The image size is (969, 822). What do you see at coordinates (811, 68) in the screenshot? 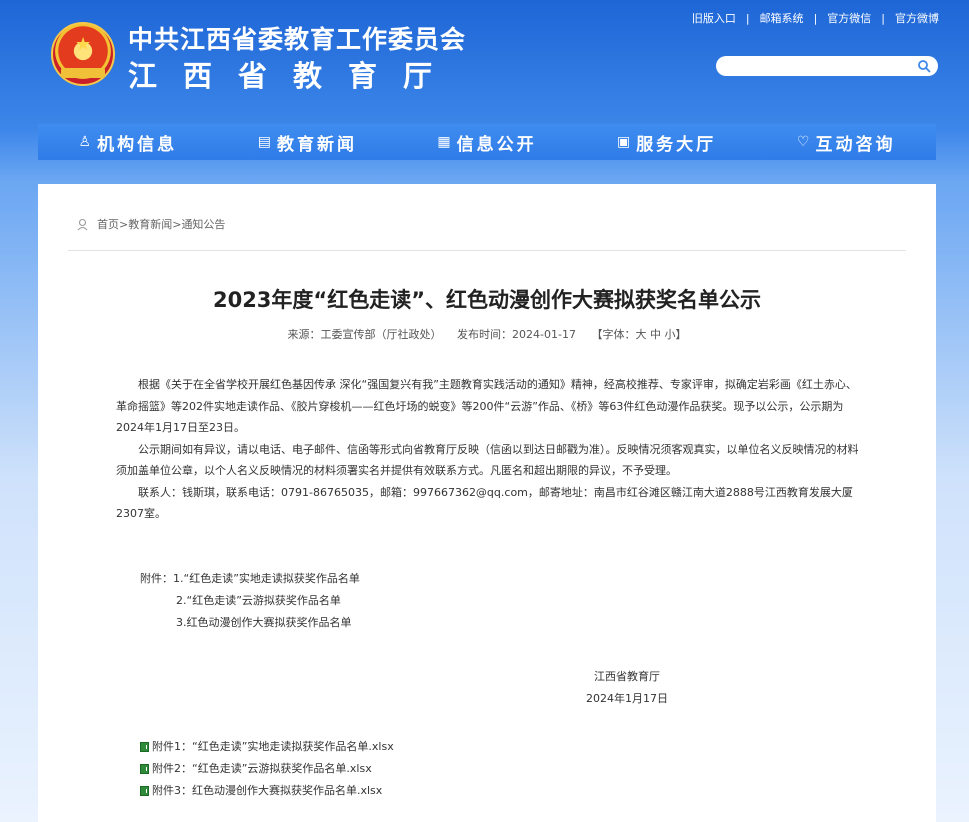
I see `search-input` at bounding box center [811, 68].